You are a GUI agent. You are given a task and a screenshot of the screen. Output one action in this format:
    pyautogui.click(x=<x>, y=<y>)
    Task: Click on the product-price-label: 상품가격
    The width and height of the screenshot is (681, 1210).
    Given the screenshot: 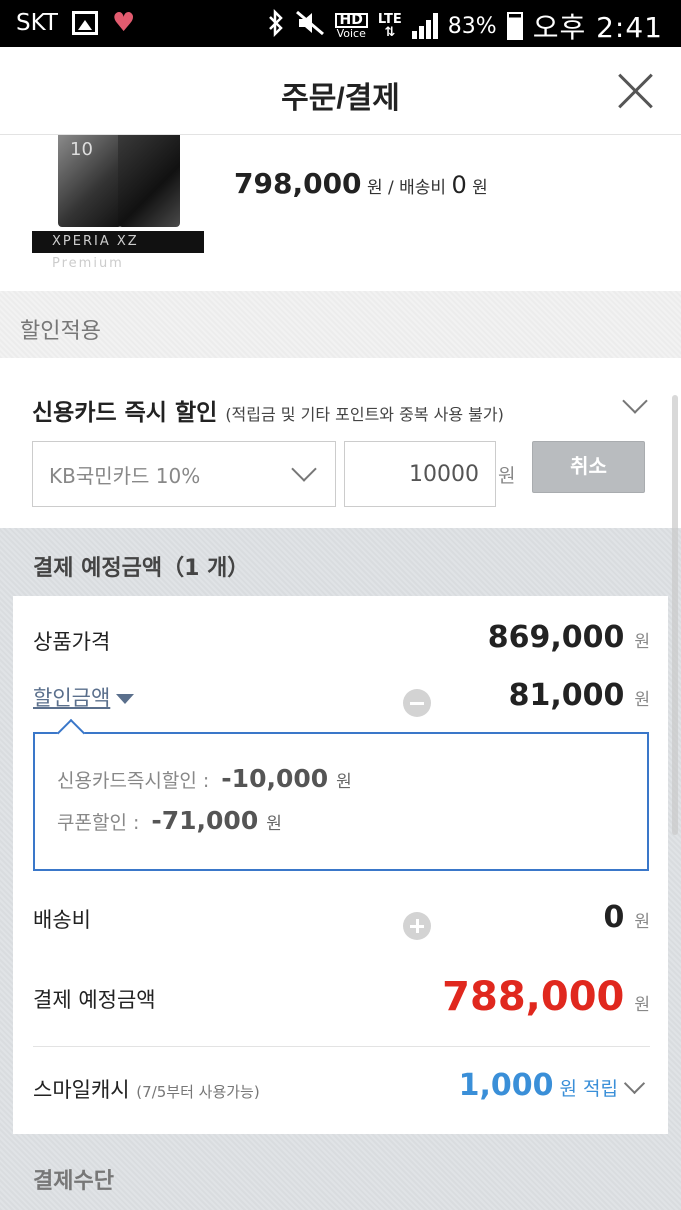 What is the action you would take?
    pyautogui.click(x=72, y=642)
    